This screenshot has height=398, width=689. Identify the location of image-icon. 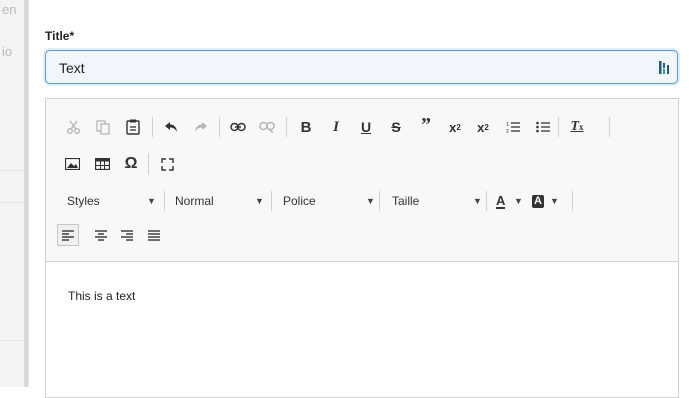
(72, 164).